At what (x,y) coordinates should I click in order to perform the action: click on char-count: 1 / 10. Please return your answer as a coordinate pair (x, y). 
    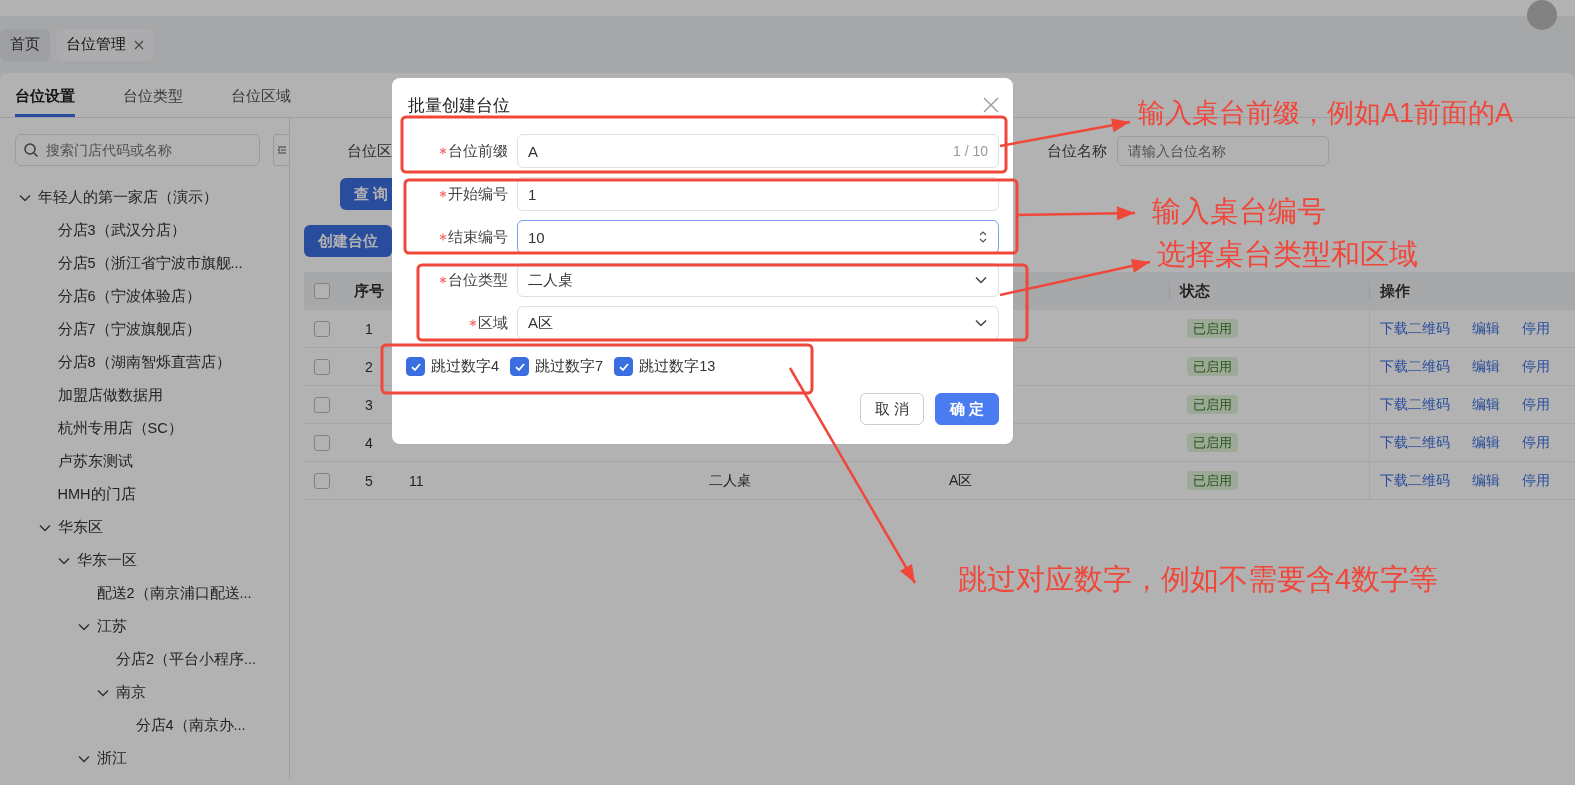
    Looking at the image, I should click on (970, 151).